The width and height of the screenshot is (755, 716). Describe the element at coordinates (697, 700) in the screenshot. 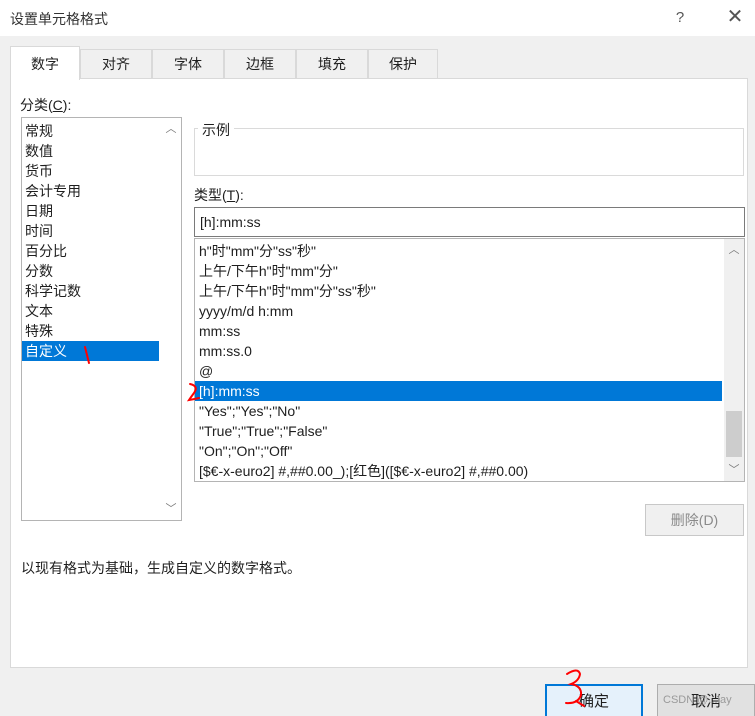

I see `watermark: CSDN @...lay` at that location.